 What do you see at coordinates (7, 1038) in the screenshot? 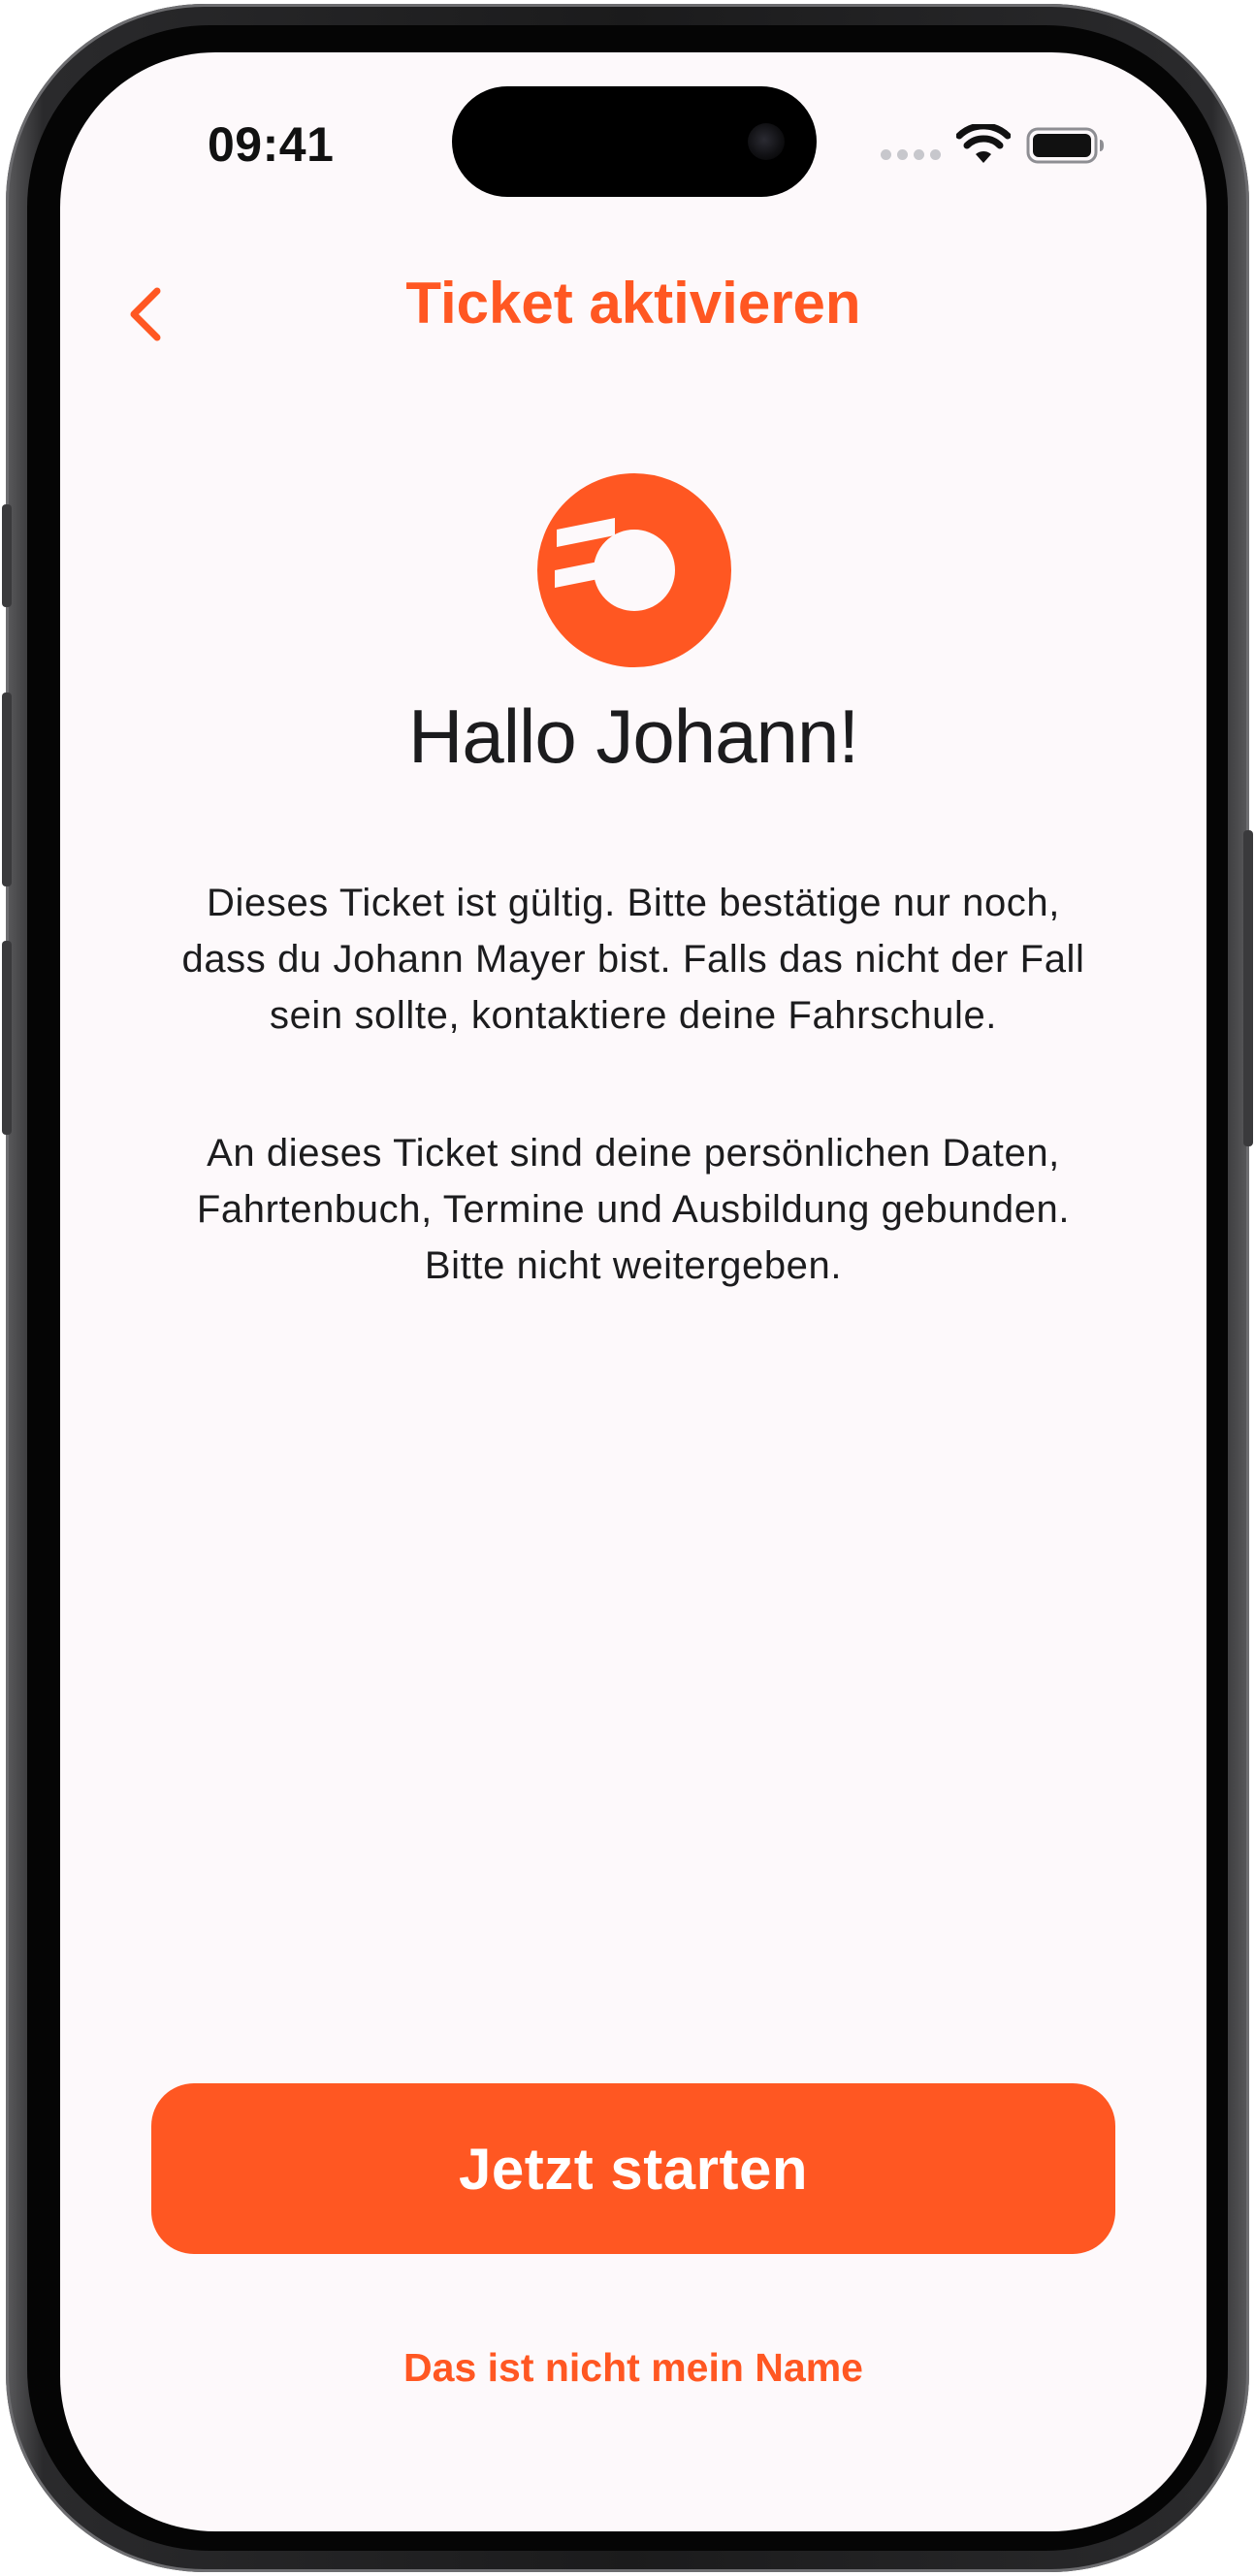
I see `volume-down-button` at bounding box center [7, 1038].